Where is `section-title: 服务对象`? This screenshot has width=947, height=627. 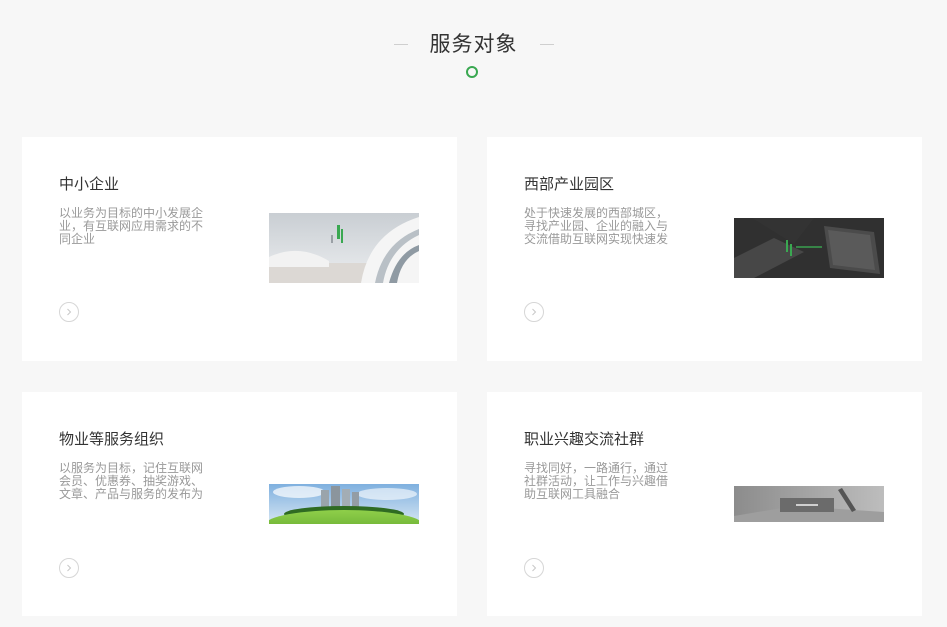 section-title: 服务对象 is located at coordinates (473, 44).